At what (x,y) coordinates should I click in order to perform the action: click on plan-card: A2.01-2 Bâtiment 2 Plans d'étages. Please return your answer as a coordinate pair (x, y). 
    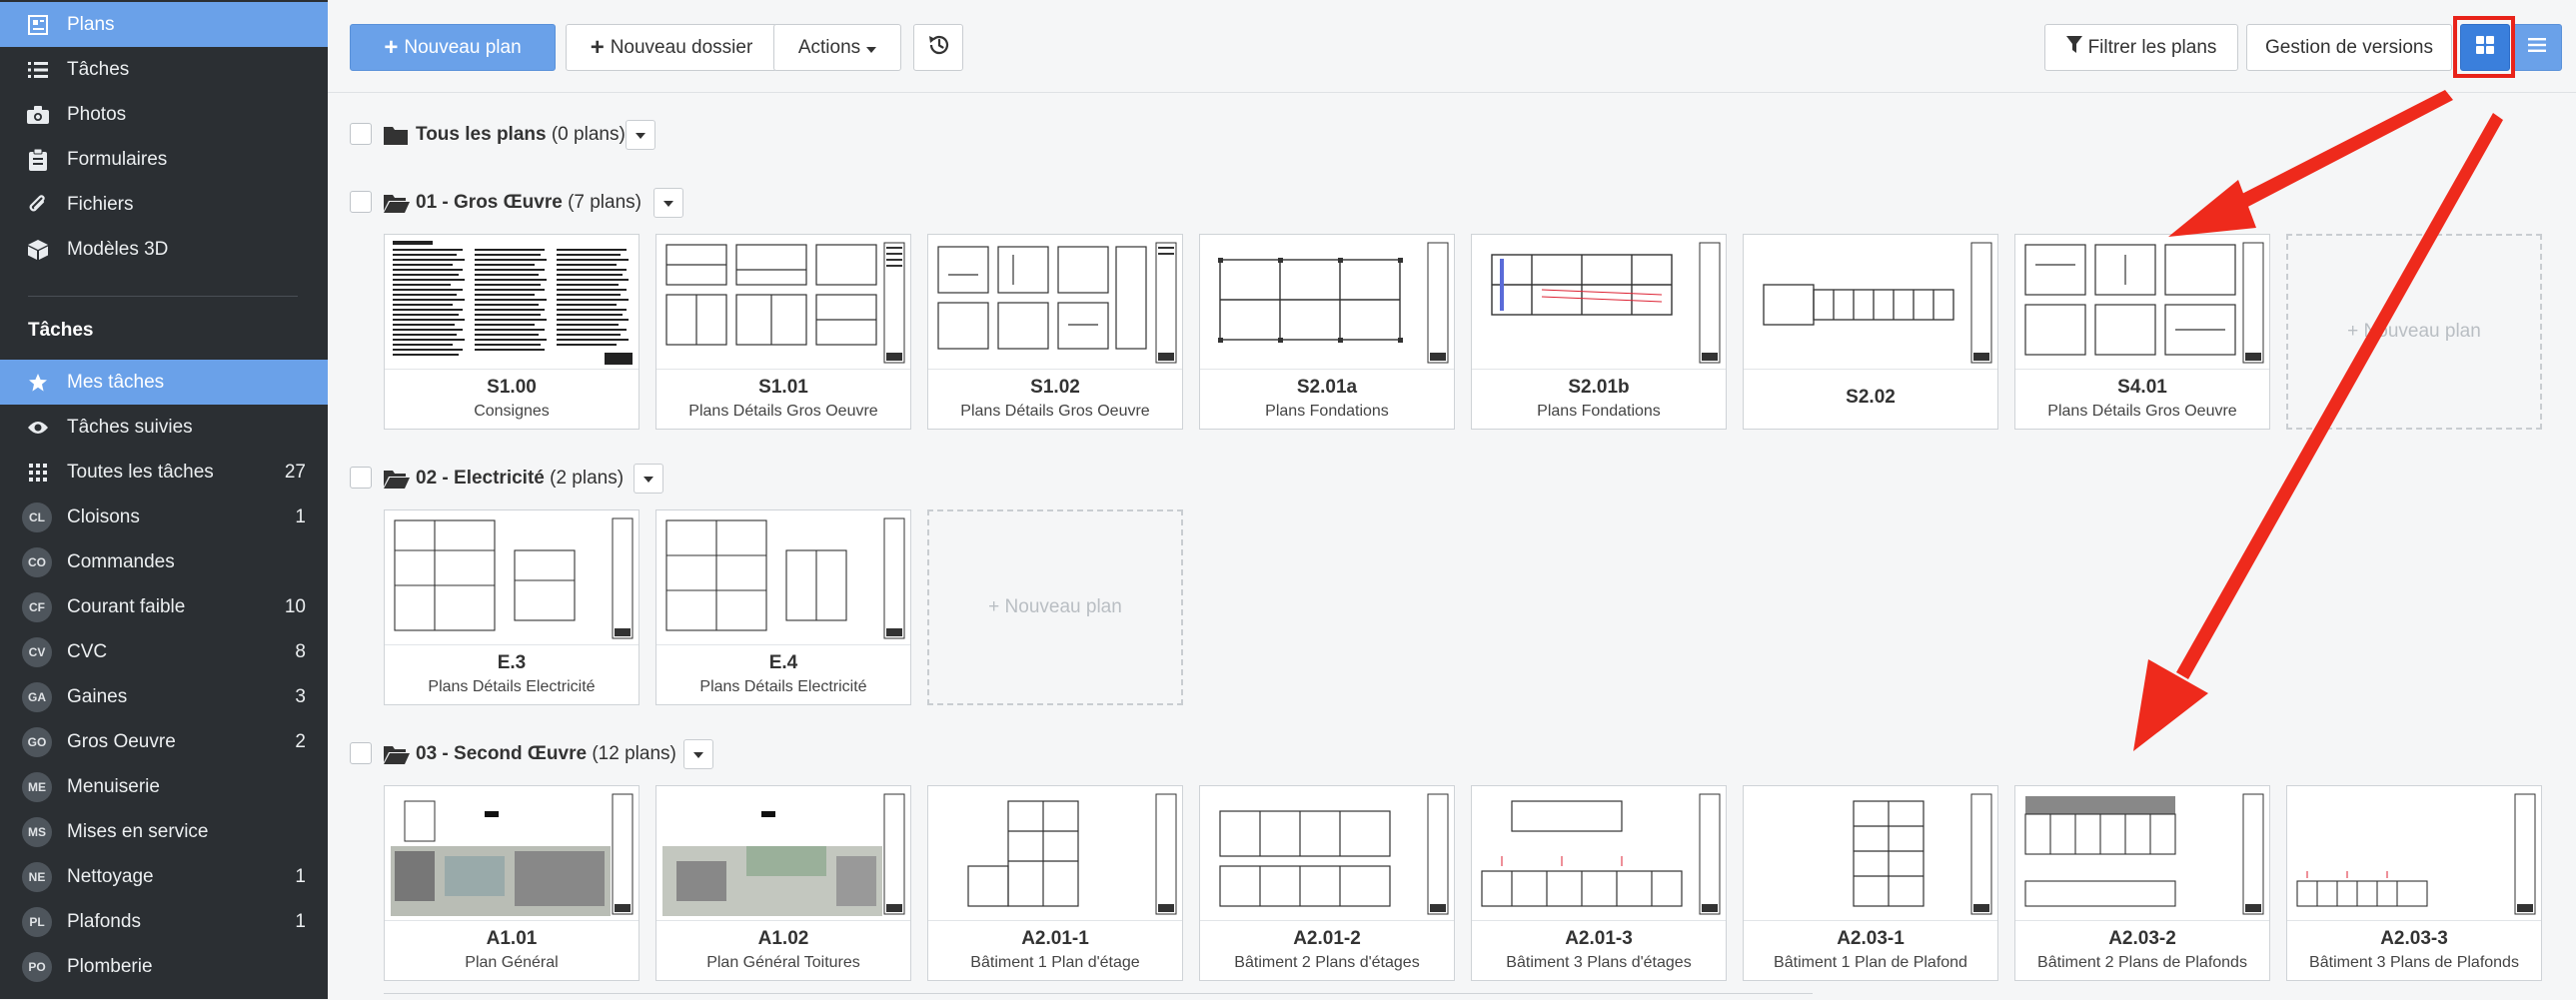
    Looking at the image, I should click on (1327, 883).